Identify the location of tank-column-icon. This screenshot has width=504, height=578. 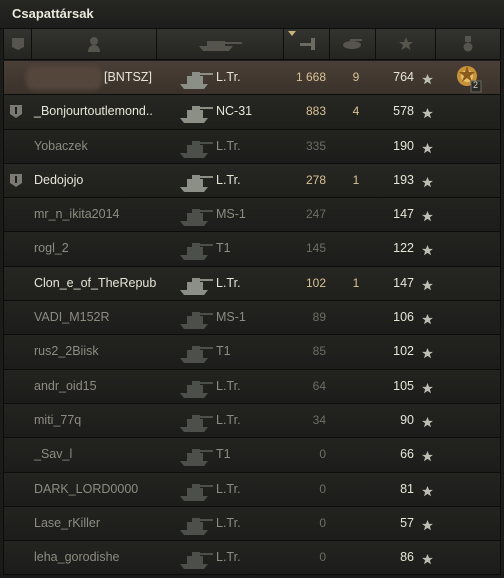
(220, 46).